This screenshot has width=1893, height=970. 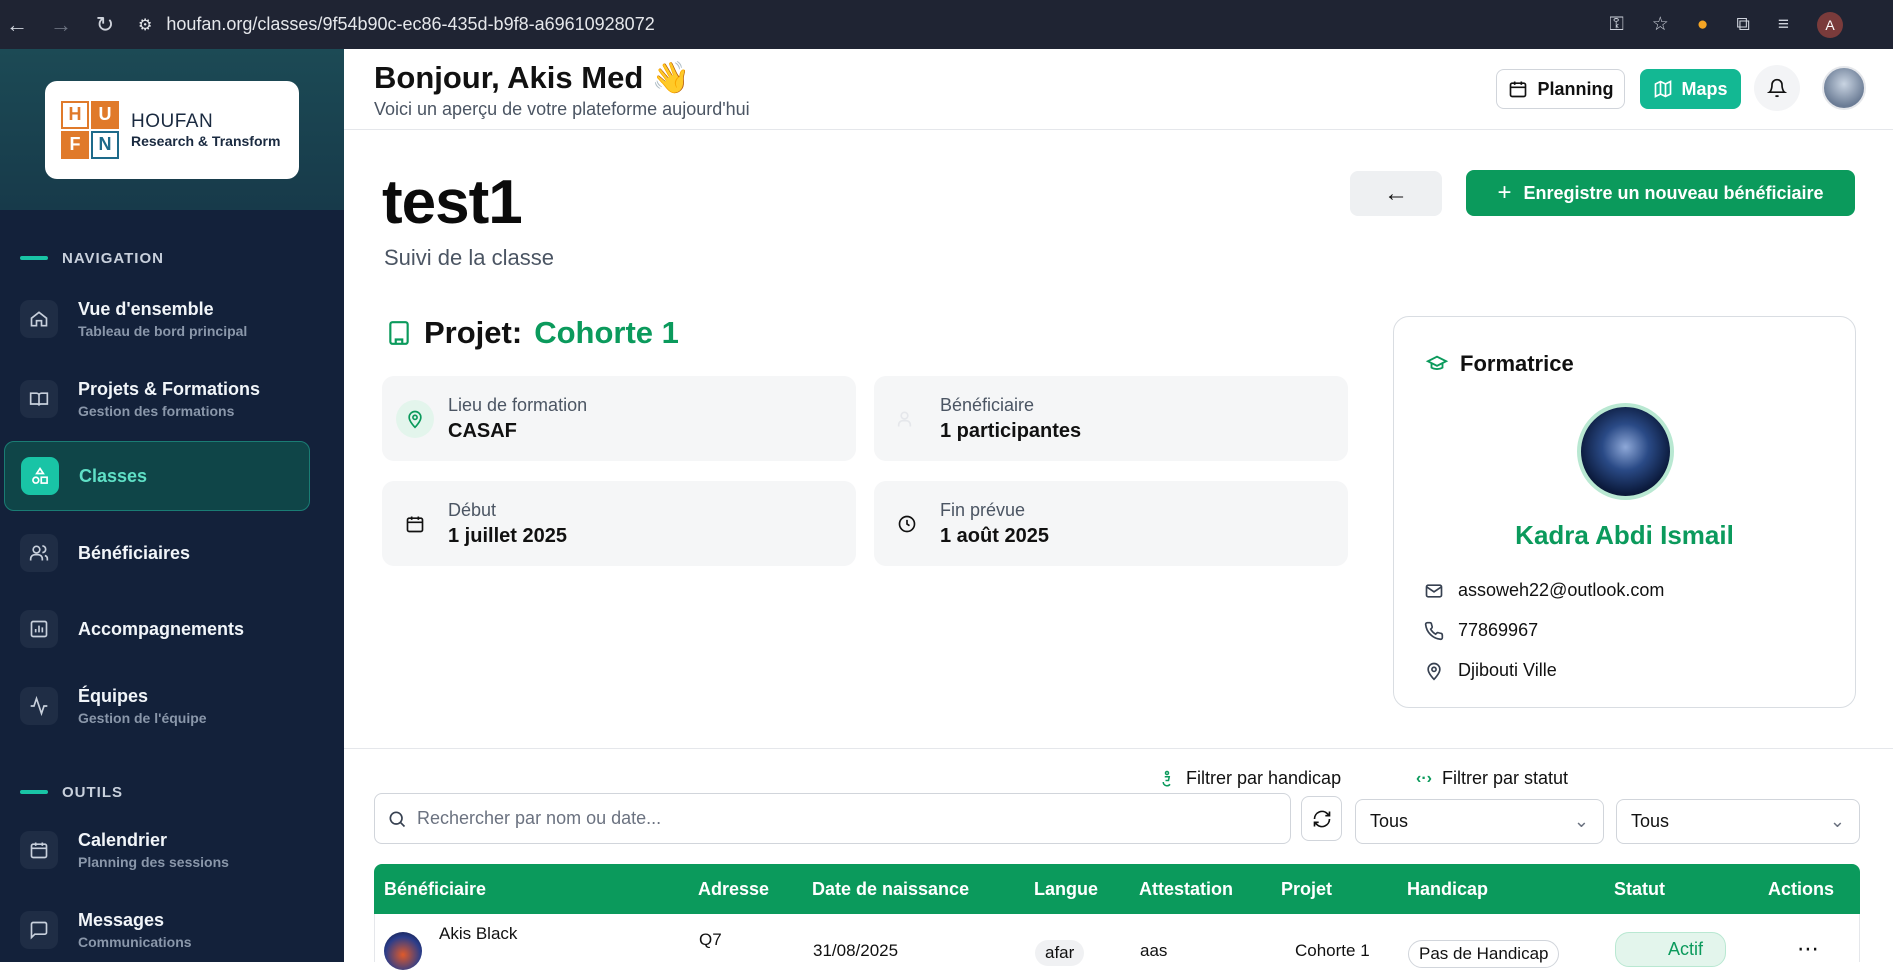 What do you see at coordinates (157, 553) in the screenshot?
I see `sidebar-item-beneficiaires: Bénéficiaires` at bounding box center [157, 553].